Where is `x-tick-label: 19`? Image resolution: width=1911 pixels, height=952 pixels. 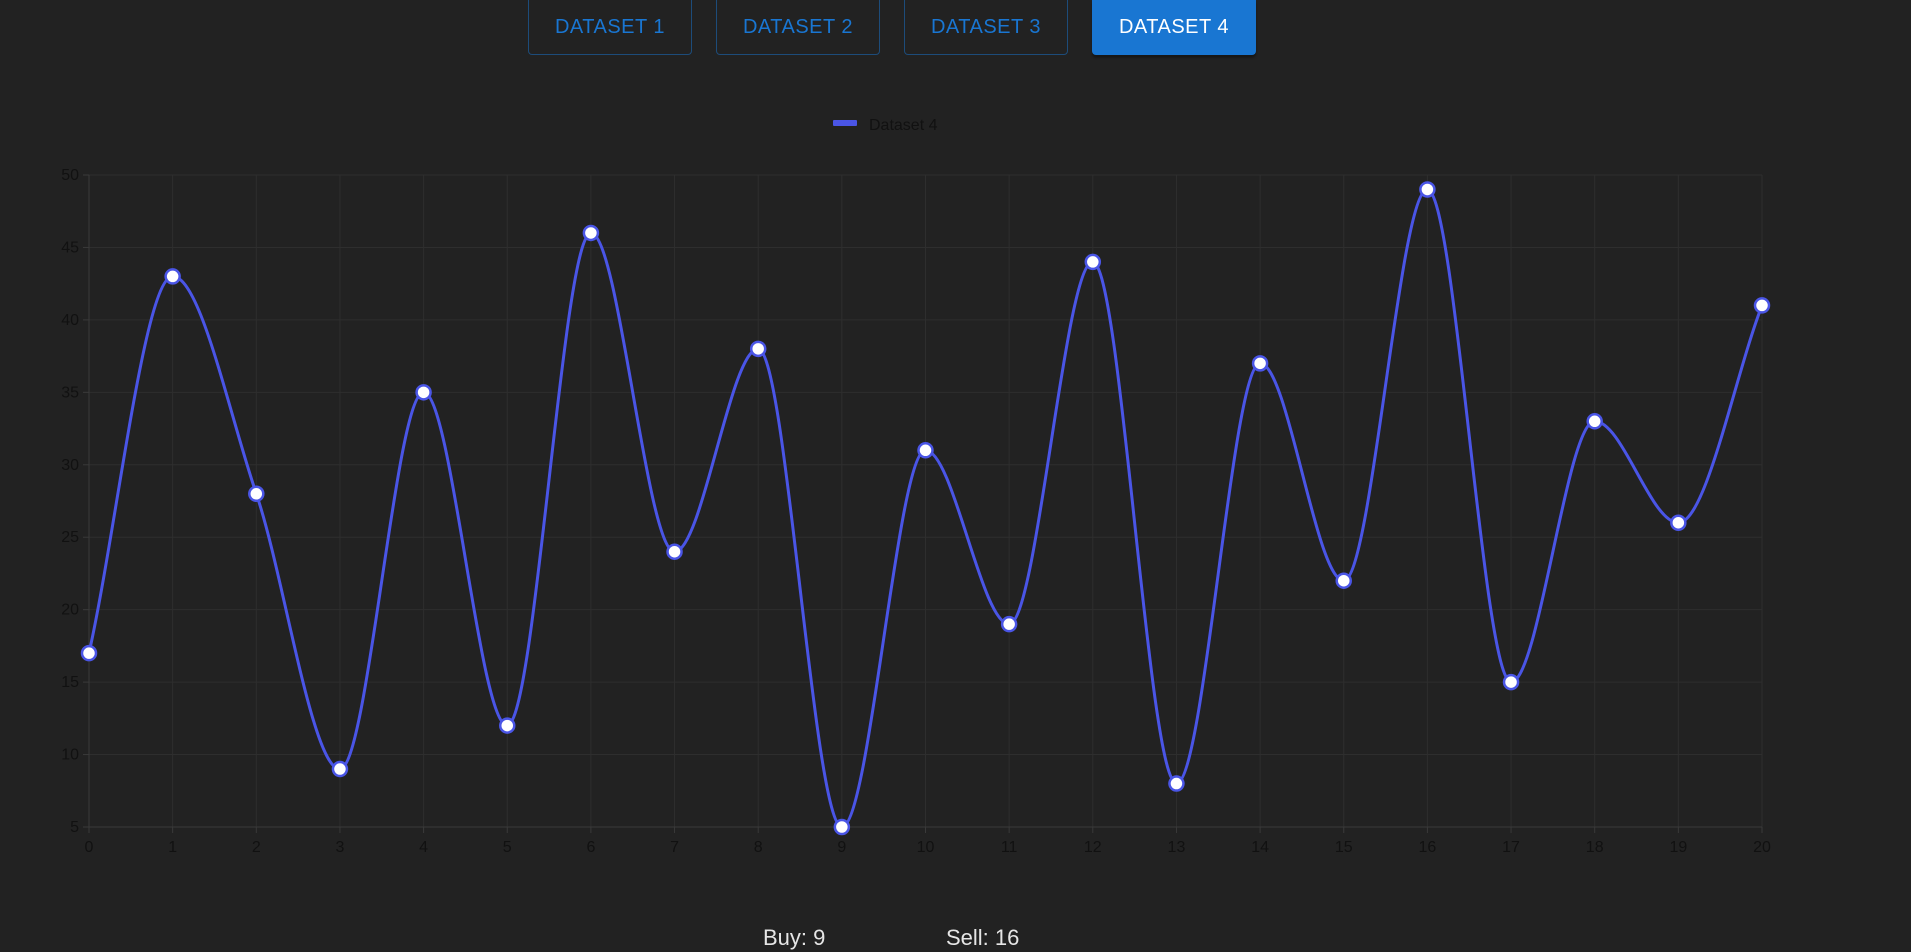
x-tick-label: 19 is located at coordinates (1678, 847).